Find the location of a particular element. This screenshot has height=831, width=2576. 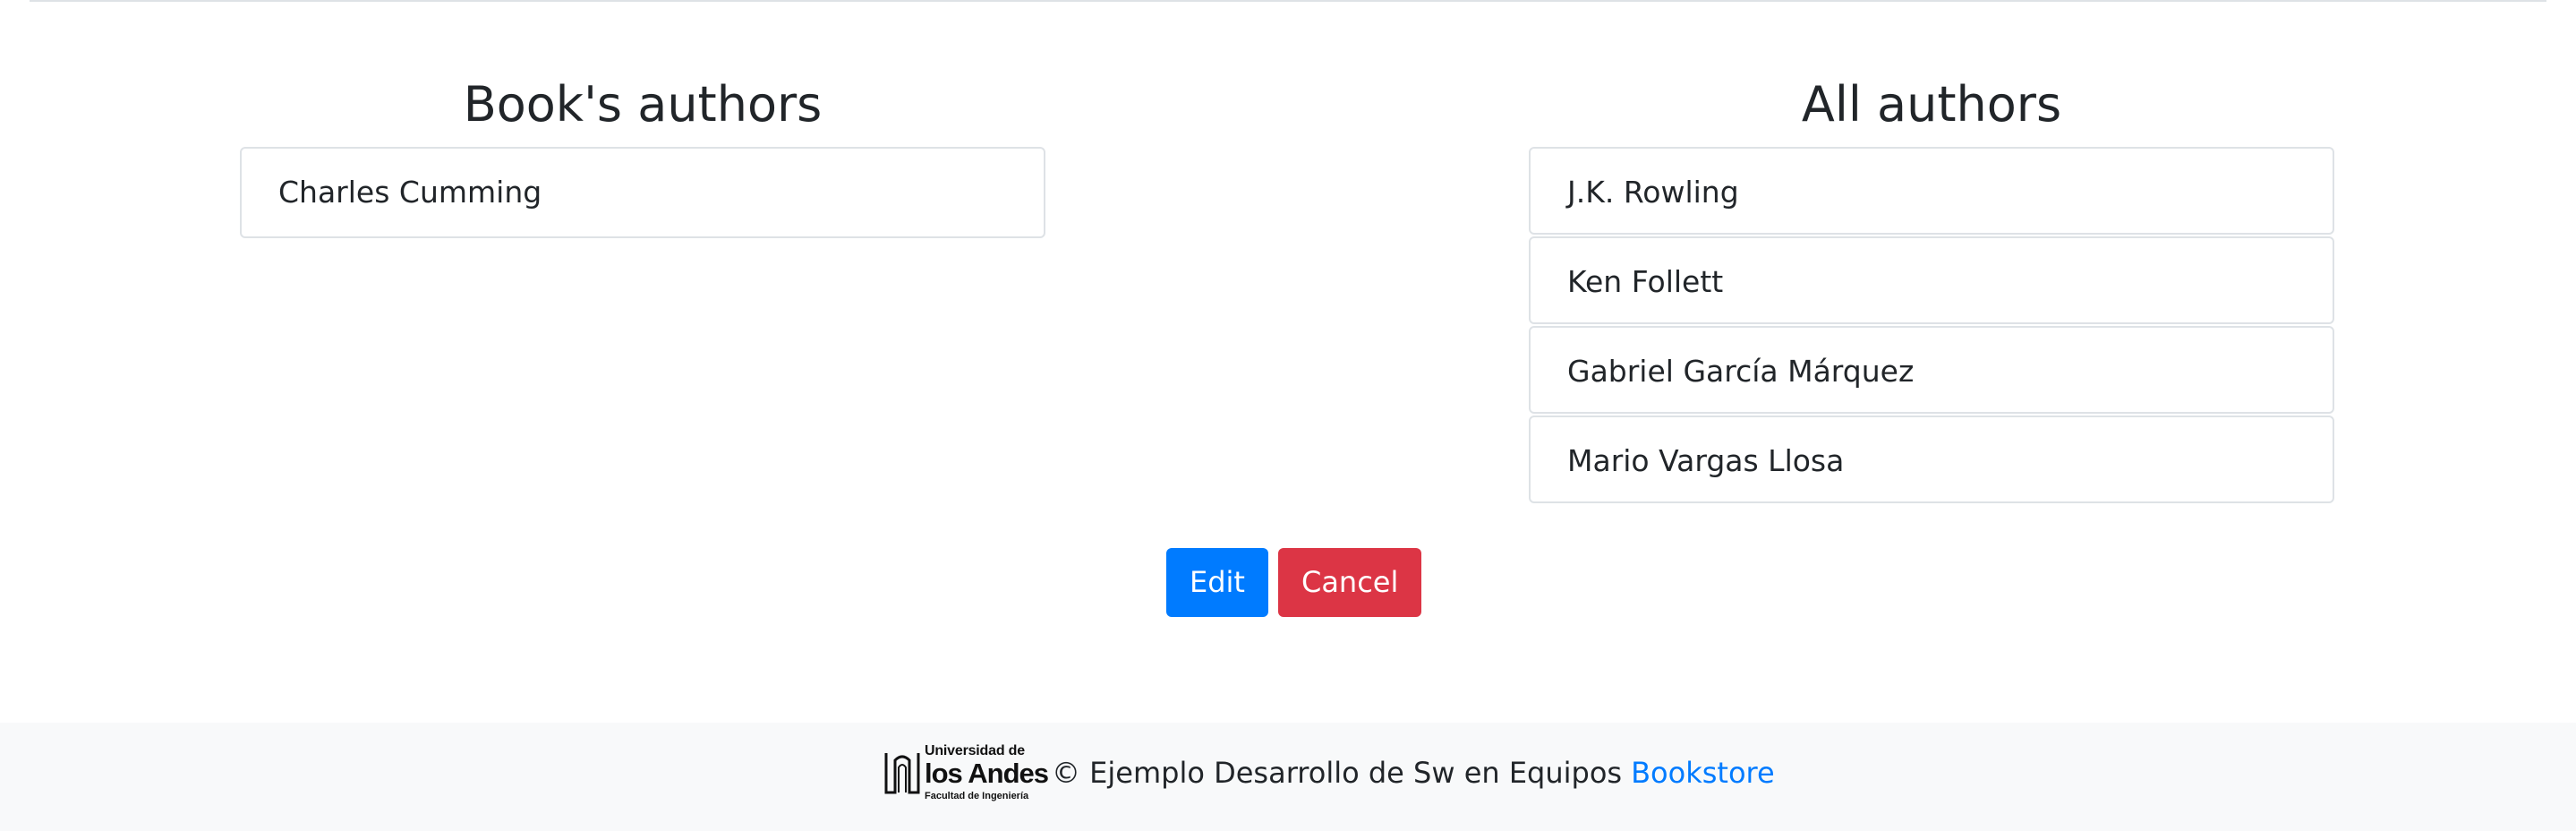

bookstore-link: Bookstore is located at coordinates (1703, 773).